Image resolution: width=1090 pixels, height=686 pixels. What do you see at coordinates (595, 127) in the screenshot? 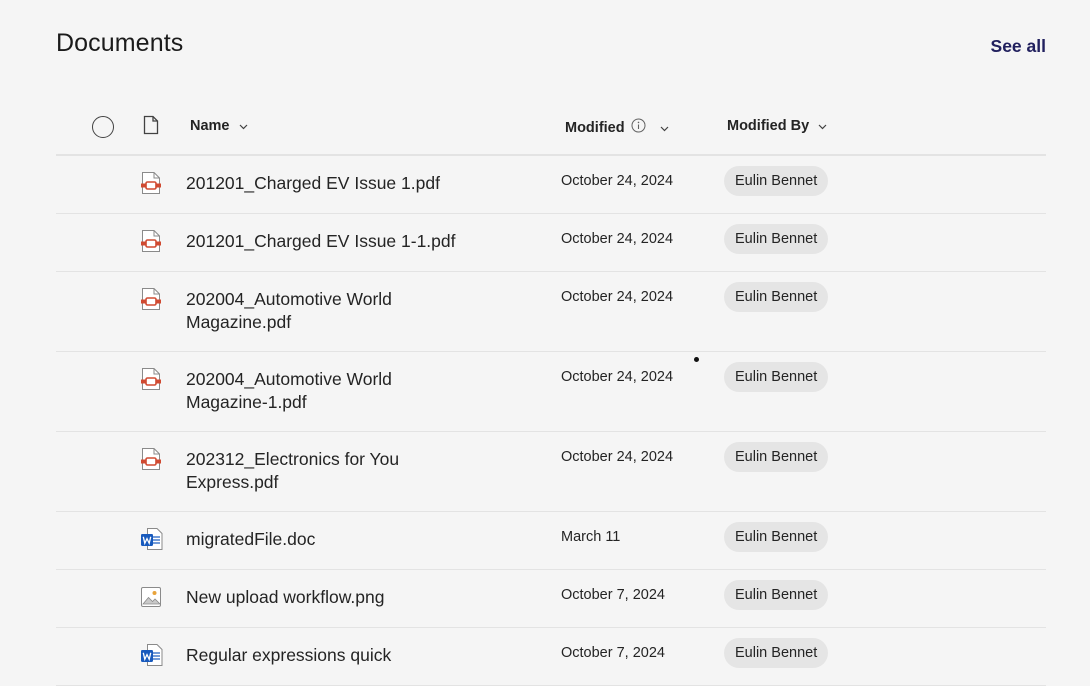
I see `modified-column-label: Modified` at bounding box center [595, 127].